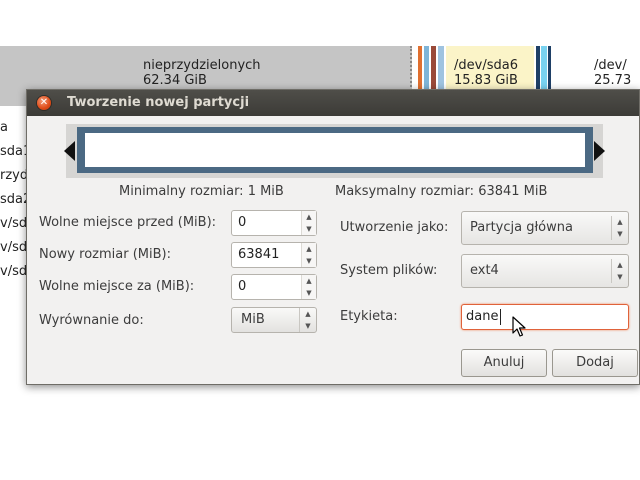 Image resolution: width=640 pixels, height=480 pixels. I want to click on close-button: ✕, so click(44, 103).